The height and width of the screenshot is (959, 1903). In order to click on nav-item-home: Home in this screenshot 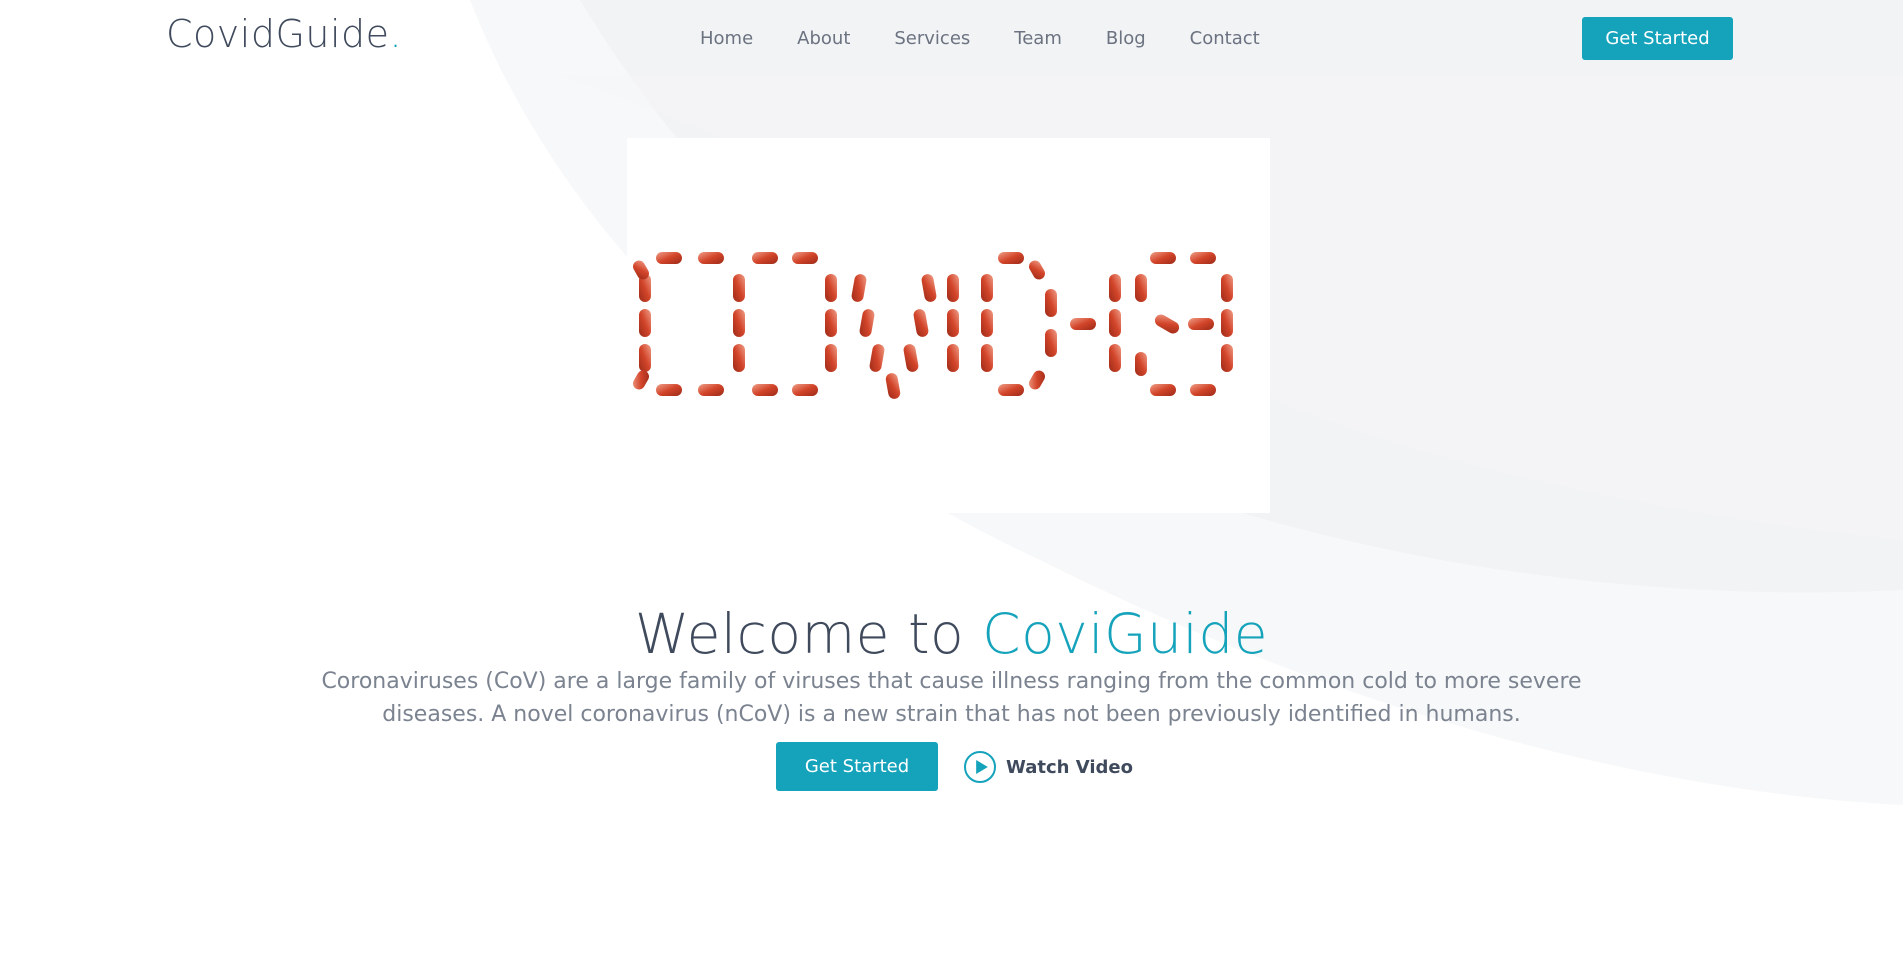, I will do `click(726, 38)`.